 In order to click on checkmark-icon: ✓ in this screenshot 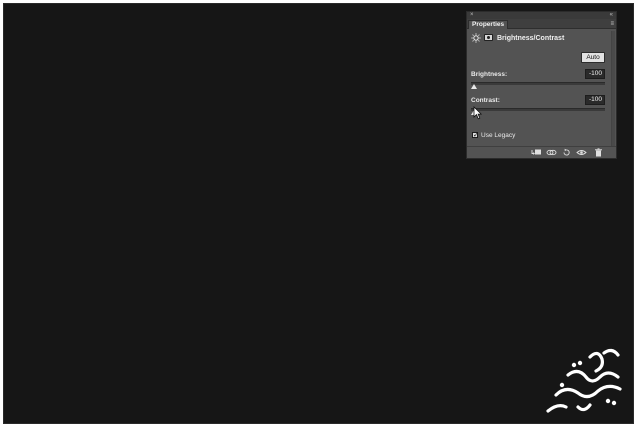, I will do `click(476, 135)`.